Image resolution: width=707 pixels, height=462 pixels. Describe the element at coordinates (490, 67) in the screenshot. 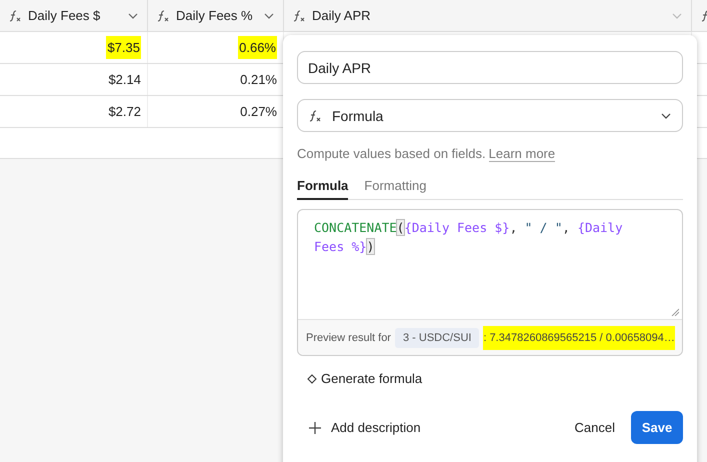

I see `field-name-input: Daily APR` at that location.